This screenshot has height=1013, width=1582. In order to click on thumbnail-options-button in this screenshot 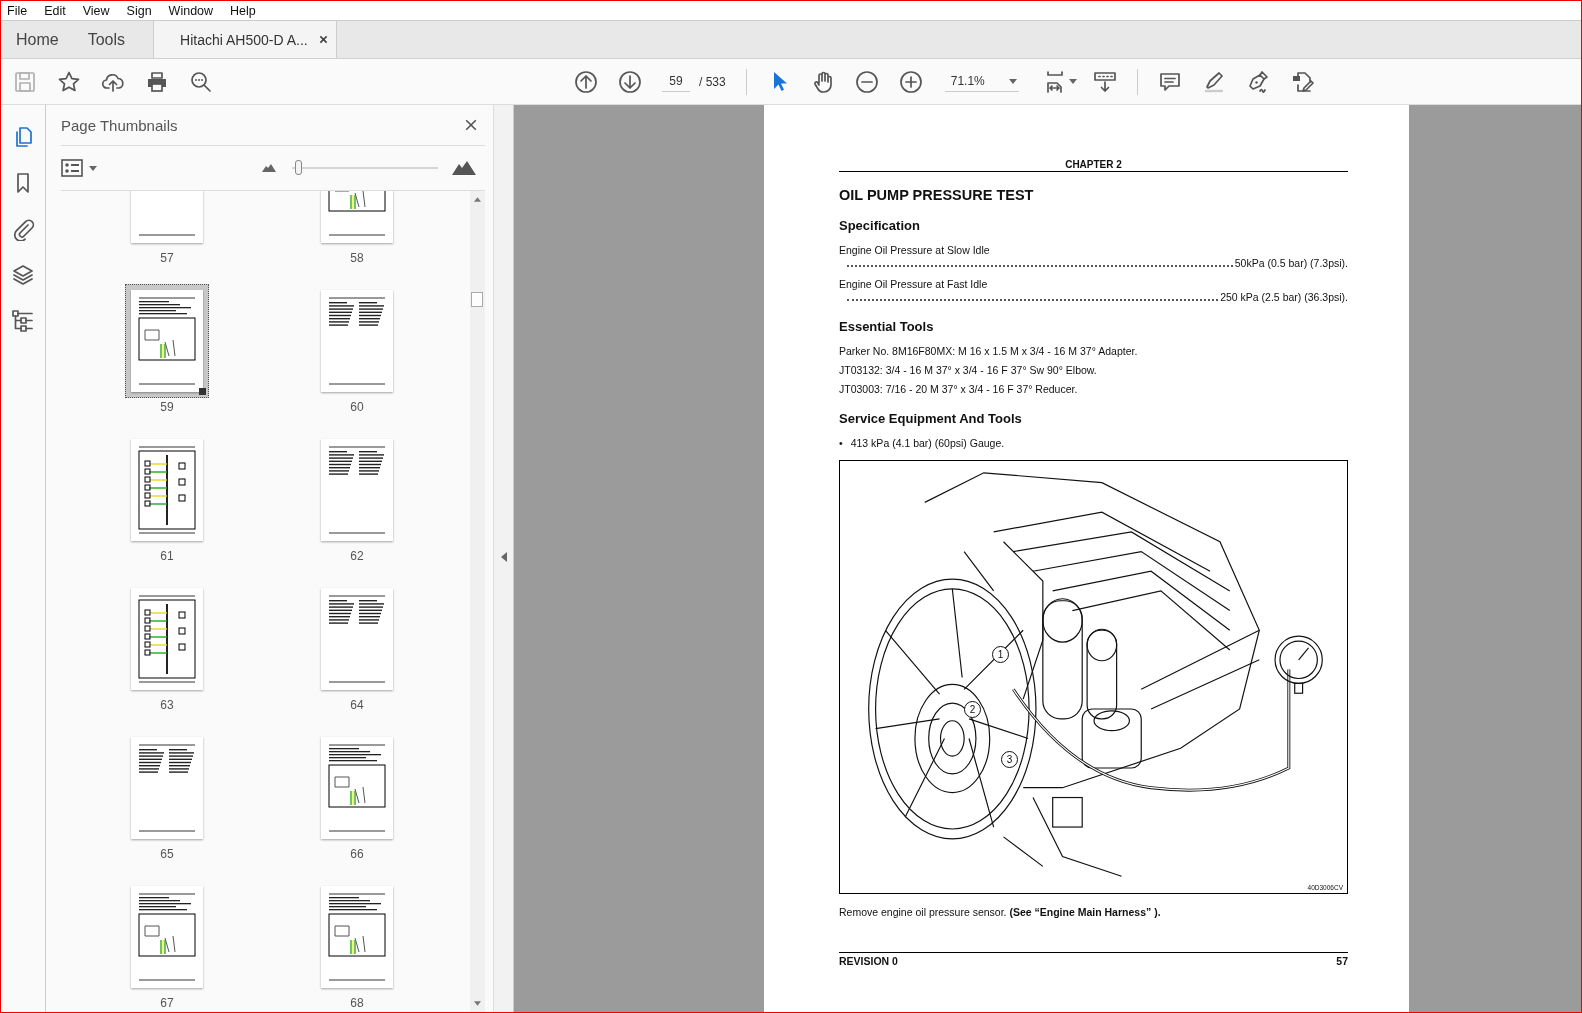, I will do `click(79, 168)`.